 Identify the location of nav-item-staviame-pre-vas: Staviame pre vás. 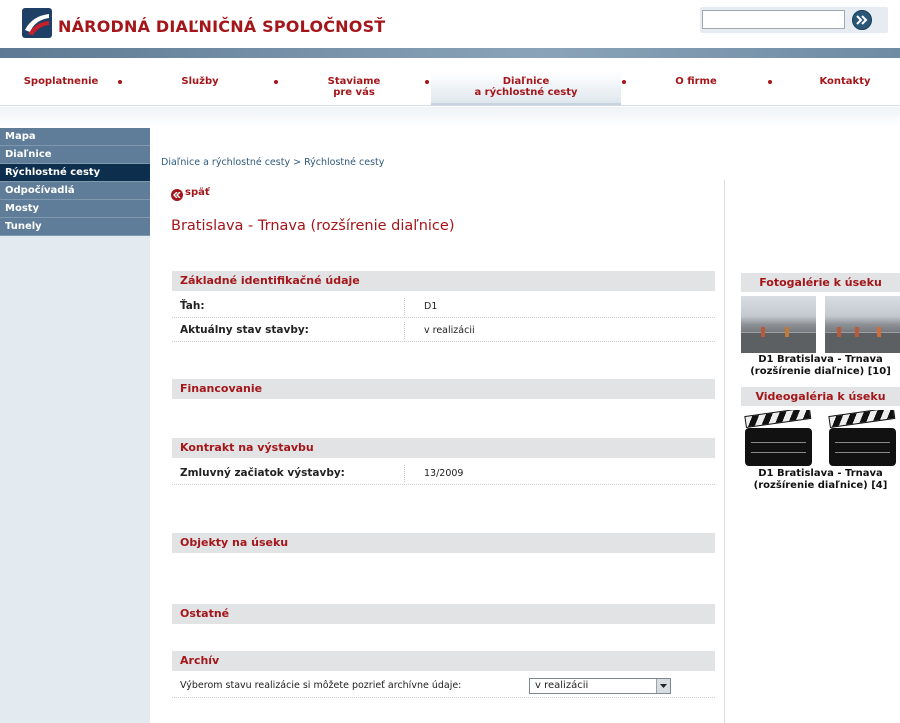
(354, 87).